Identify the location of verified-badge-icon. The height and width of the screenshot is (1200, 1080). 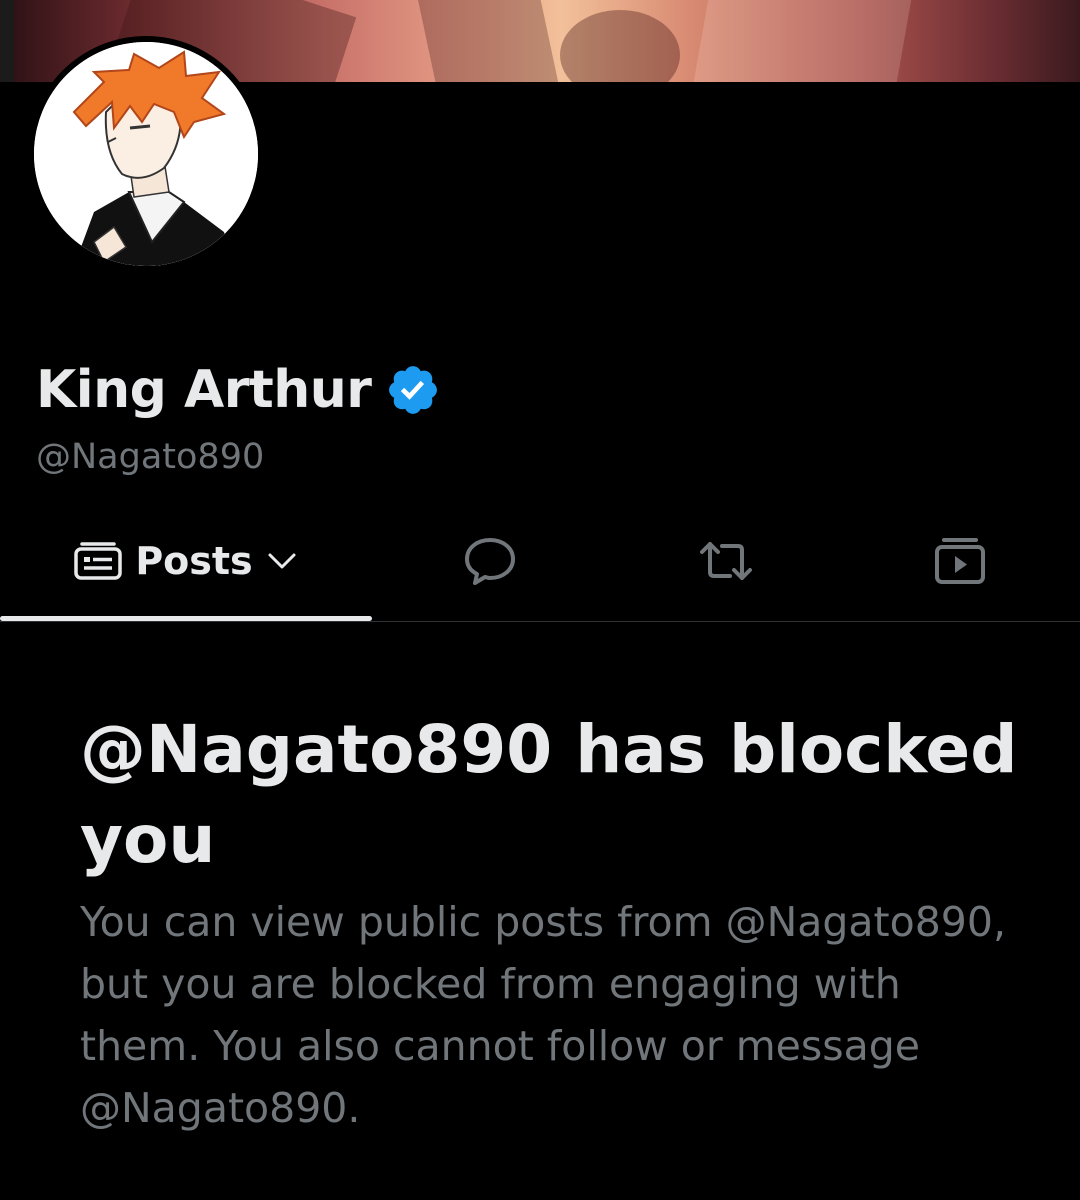
(413, 390).